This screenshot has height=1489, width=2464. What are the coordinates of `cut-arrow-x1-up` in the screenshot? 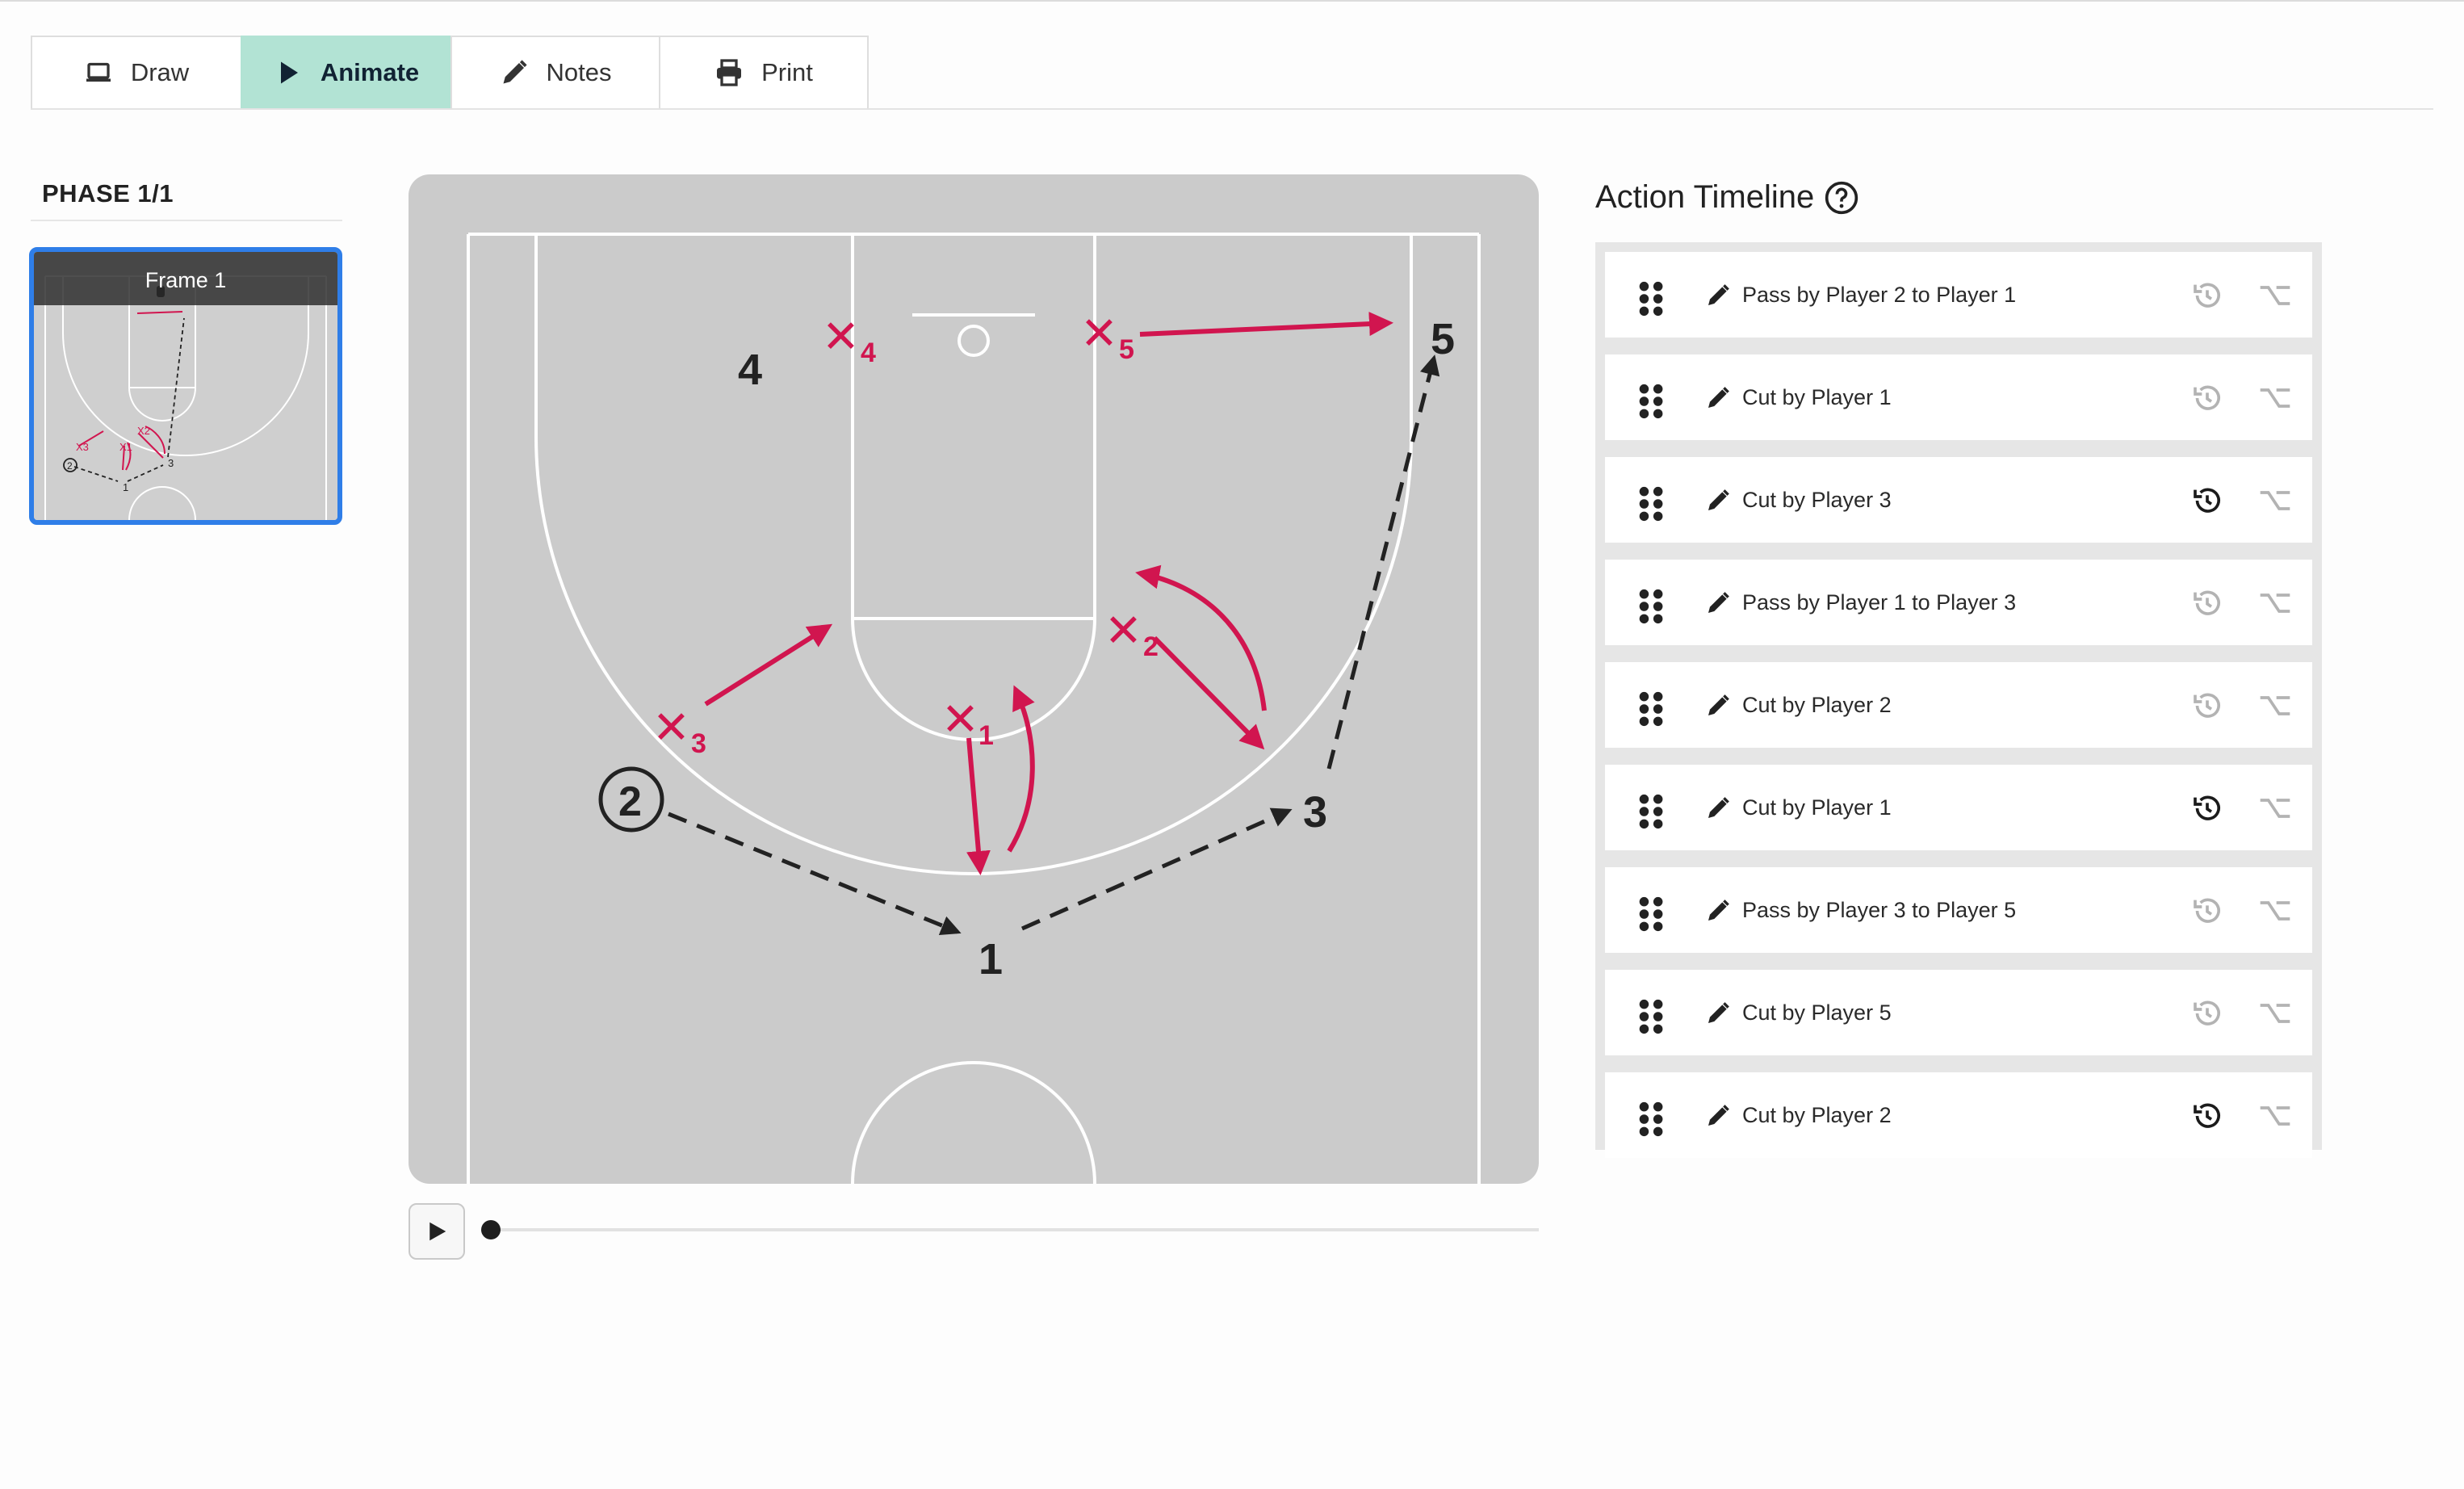 It's located at (1021, 769).